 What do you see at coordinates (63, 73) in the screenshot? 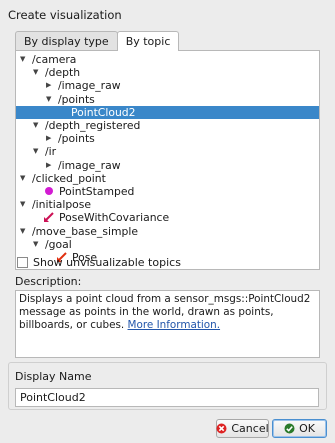
I see `tree-item-label: /depth` at bounding box center [63, 73].